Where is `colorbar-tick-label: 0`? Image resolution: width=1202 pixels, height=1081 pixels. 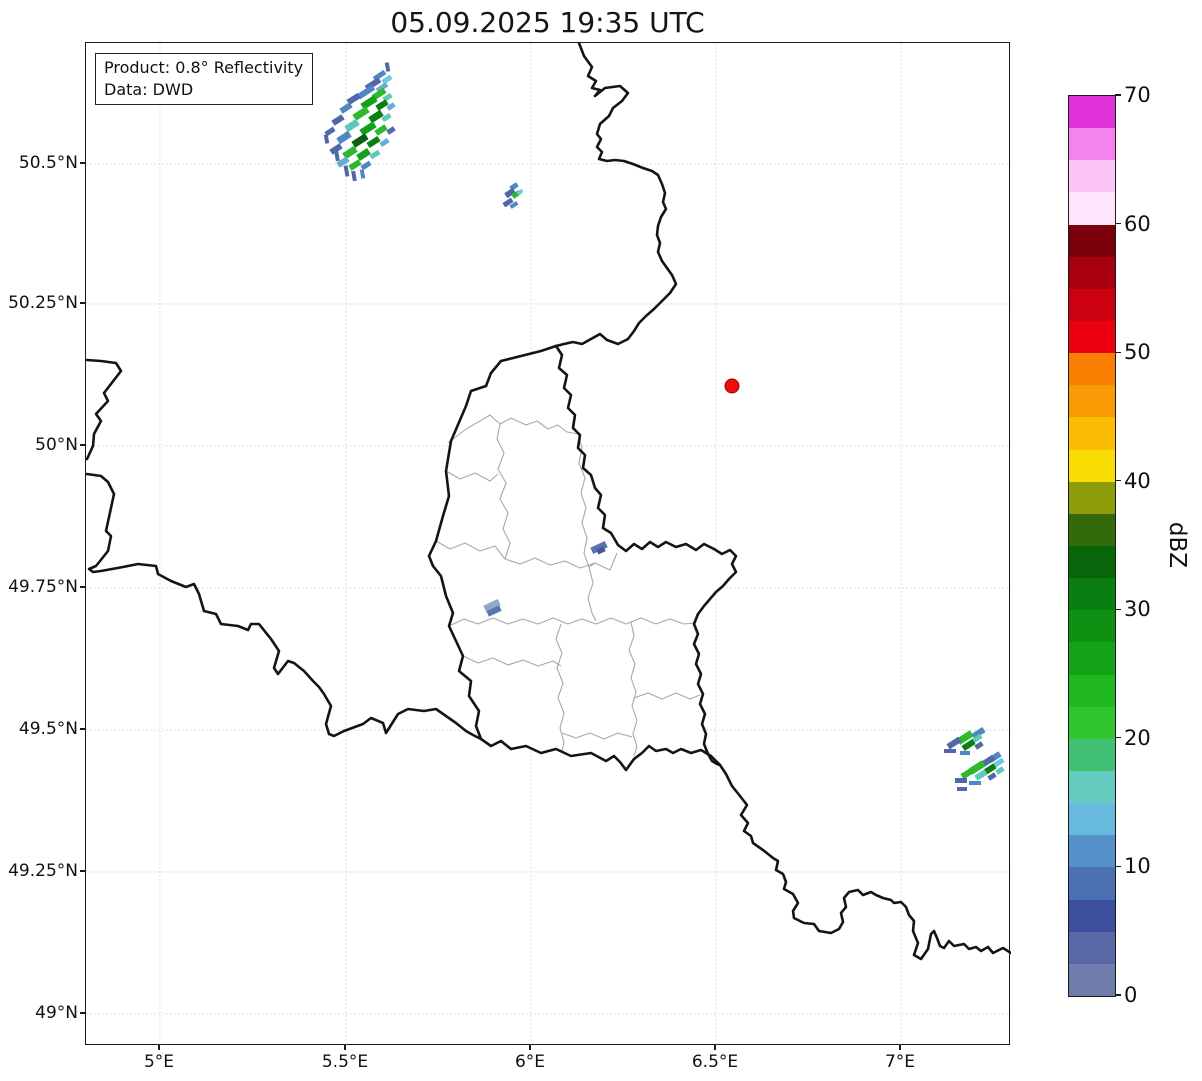
colorbar-tick-label: 0 is located at coordinates (1131, 995).